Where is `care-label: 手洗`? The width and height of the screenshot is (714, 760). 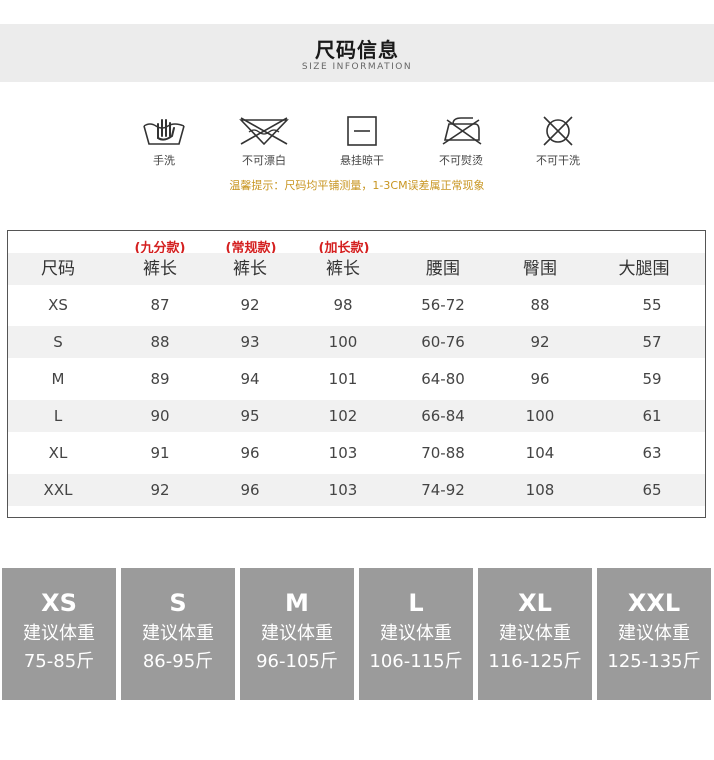
care-label: 手洗 is located at coordinates (164, 160).